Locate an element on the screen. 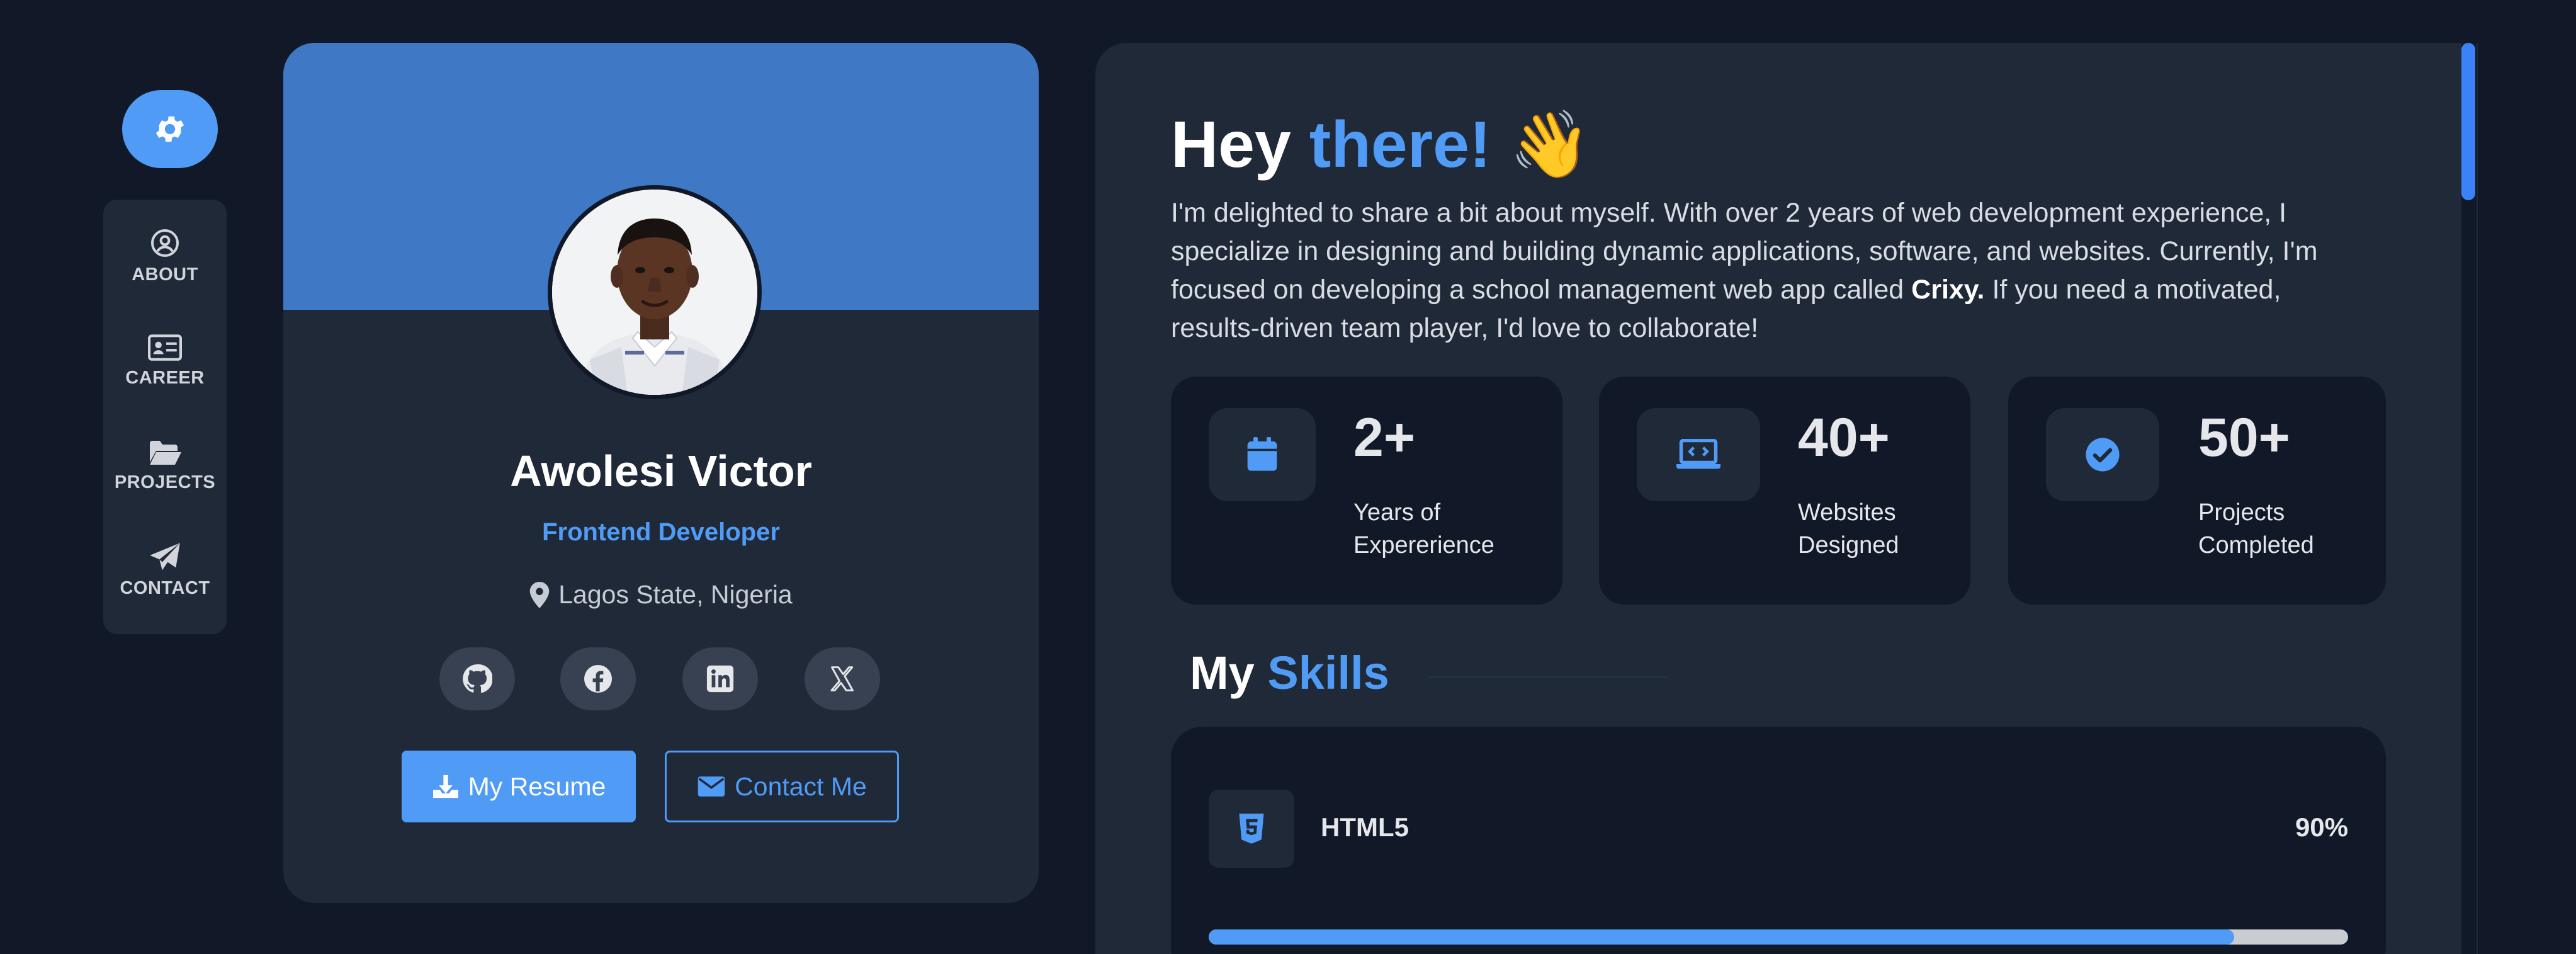 This screenshot has width=2576, height=954. gear-icon is located at coordinates (169, 129).